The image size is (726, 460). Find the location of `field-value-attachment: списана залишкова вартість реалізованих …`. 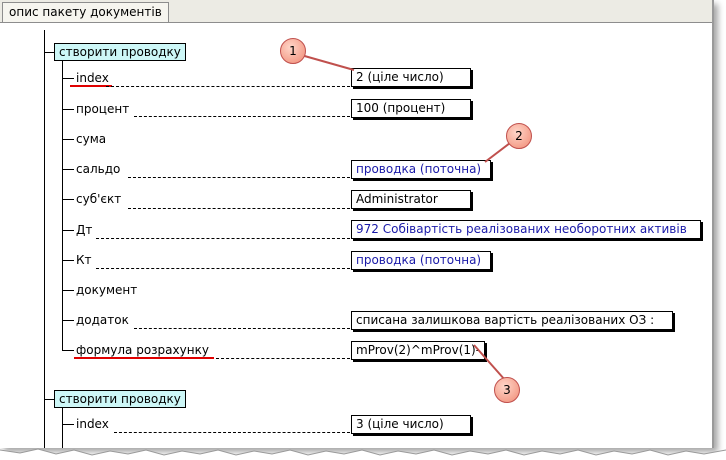

field-value-attachment: списана залишкова вартість реалізованих … is located at coordinates (512, 320).